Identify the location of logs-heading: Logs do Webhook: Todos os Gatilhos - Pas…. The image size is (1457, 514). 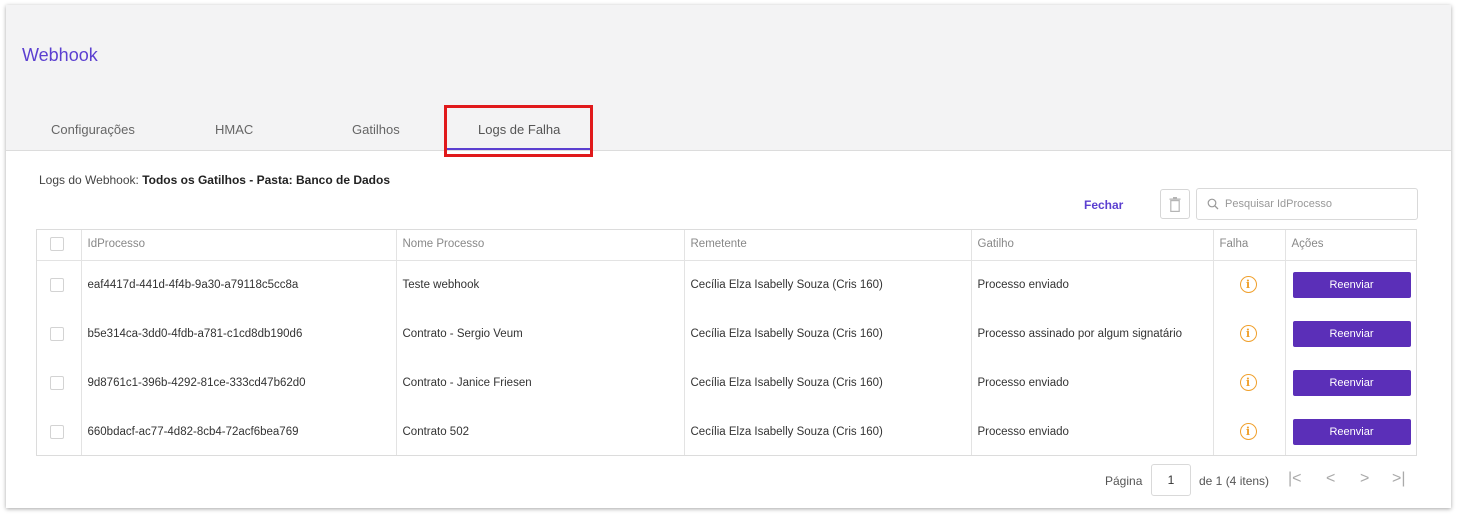
(214, 180).